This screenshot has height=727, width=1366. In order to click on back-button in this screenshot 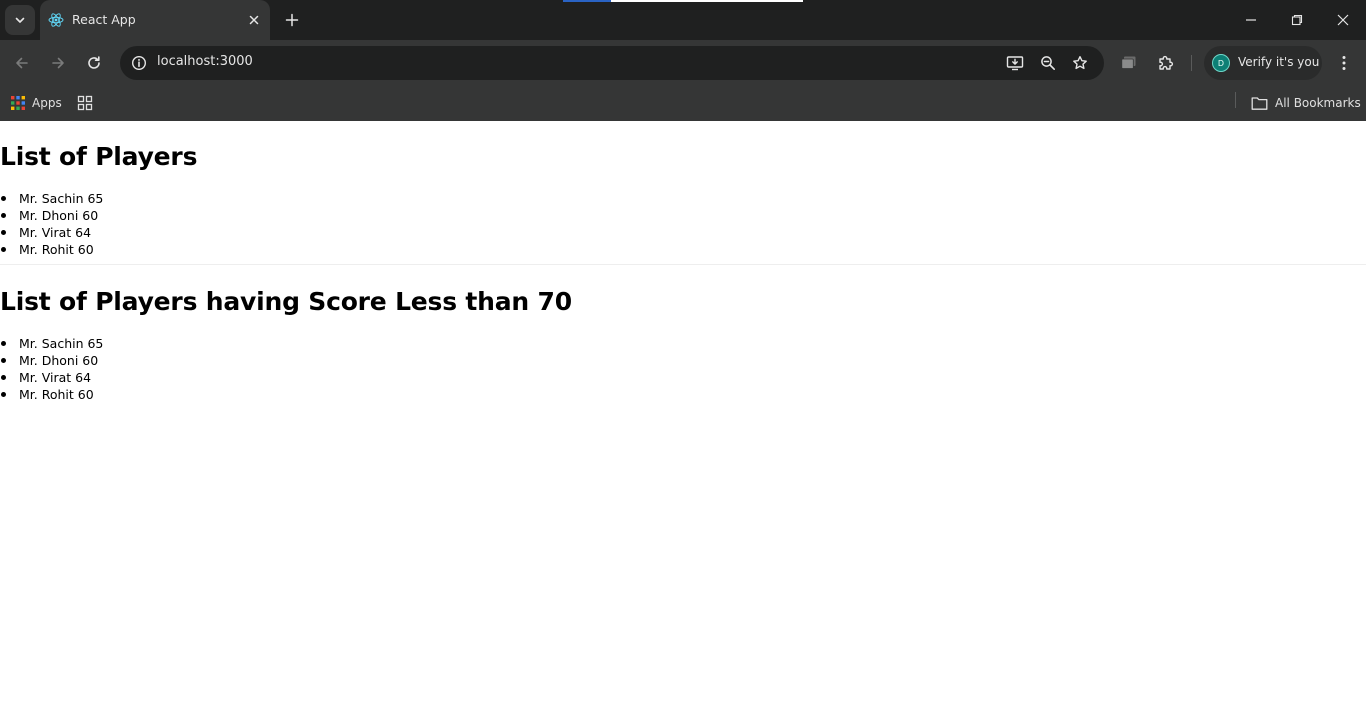, I will do `click(22, 63)`.